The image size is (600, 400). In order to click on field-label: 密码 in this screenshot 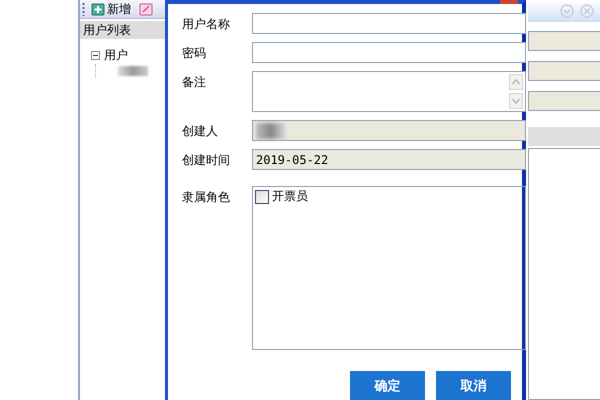, I will do `click(194, 53)`.